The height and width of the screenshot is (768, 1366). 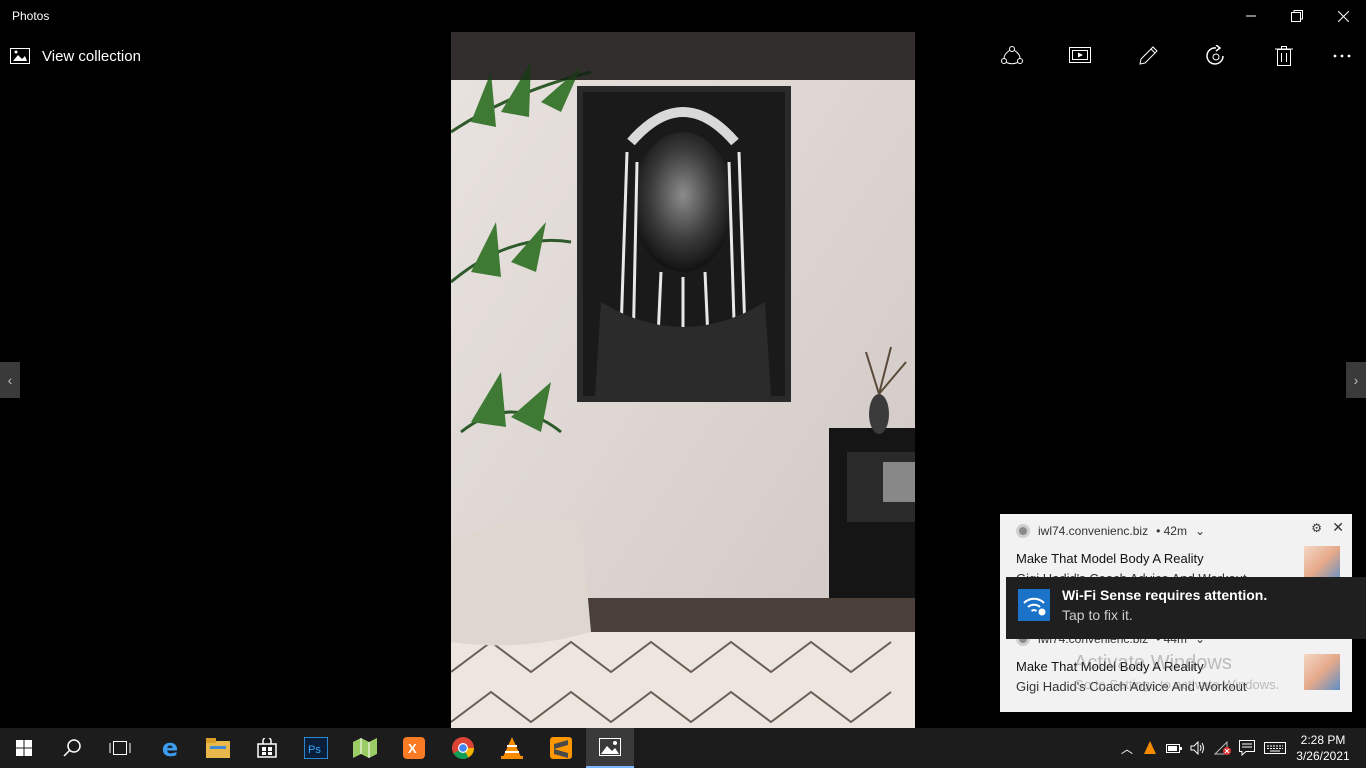 I want to click on sublime-button, so click(x=561, y=748).